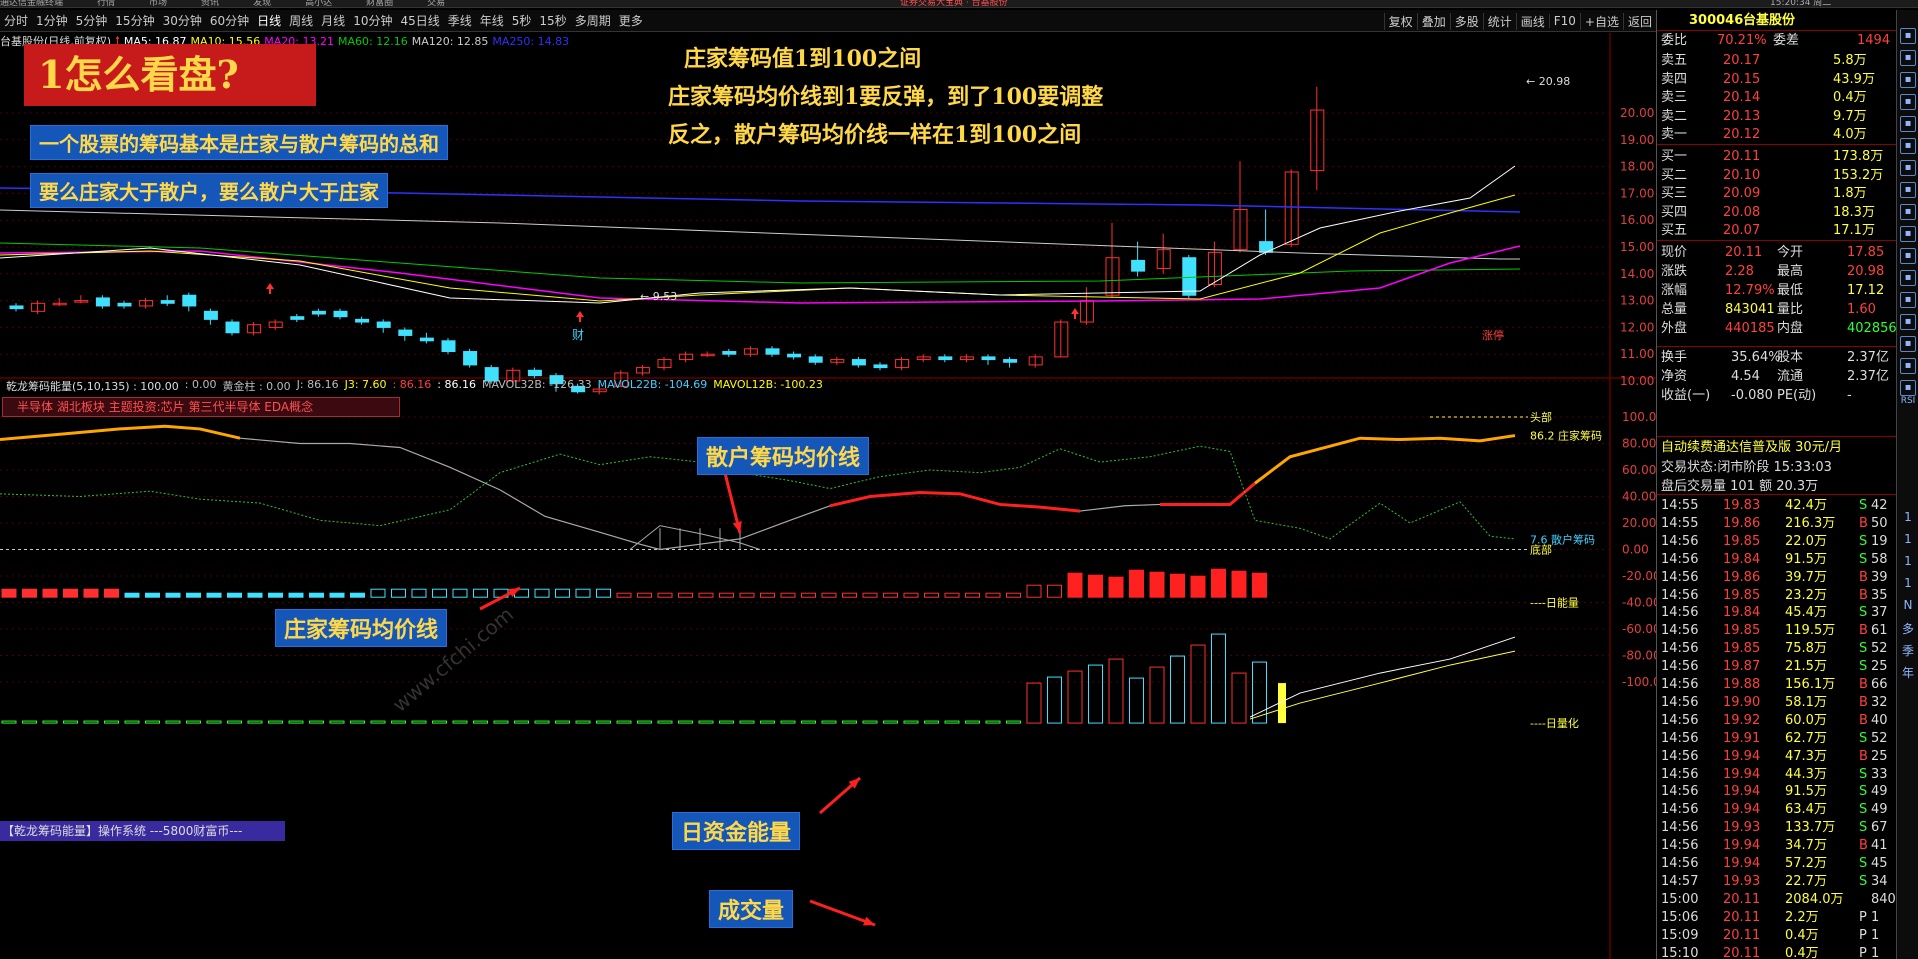 The height and width of the screenshot is (959, 1918). Describe the element at coordinates (318, 3) in the screenshot. I see `menu-item: 高小达` at that location.